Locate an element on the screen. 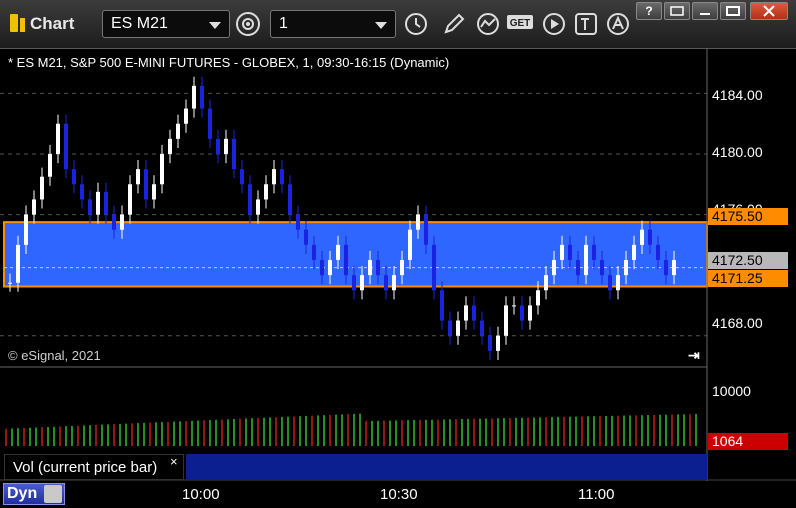  scroll-to-end-icon: ⇥ is located at coordinates (694, 355).